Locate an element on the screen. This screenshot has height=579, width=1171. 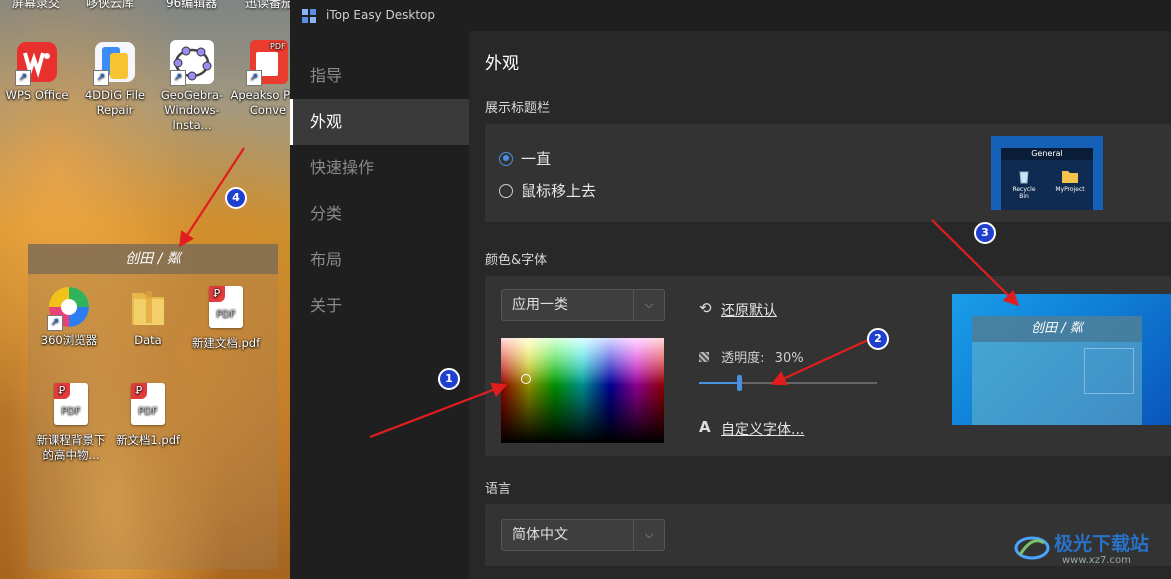
svg-text: PDF is located at coordinates (278, 46).